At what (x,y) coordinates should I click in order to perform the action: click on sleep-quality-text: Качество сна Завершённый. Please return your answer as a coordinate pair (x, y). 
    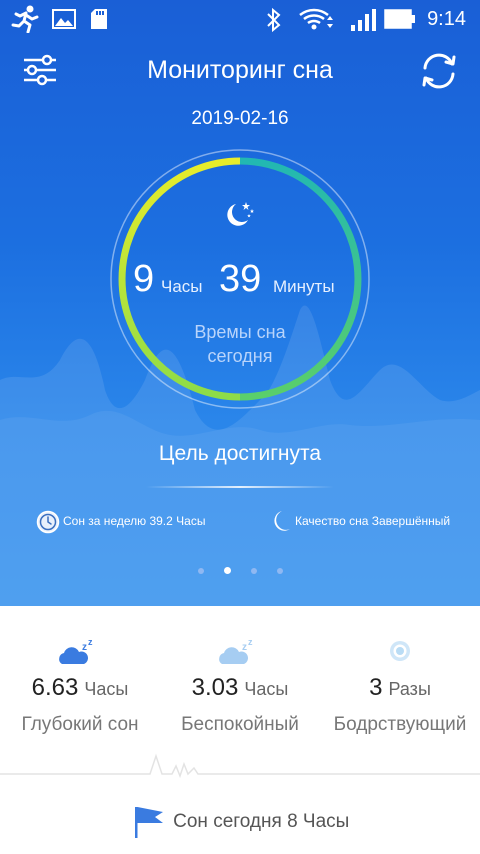
    Looking at the image, I should click on (373, 521).